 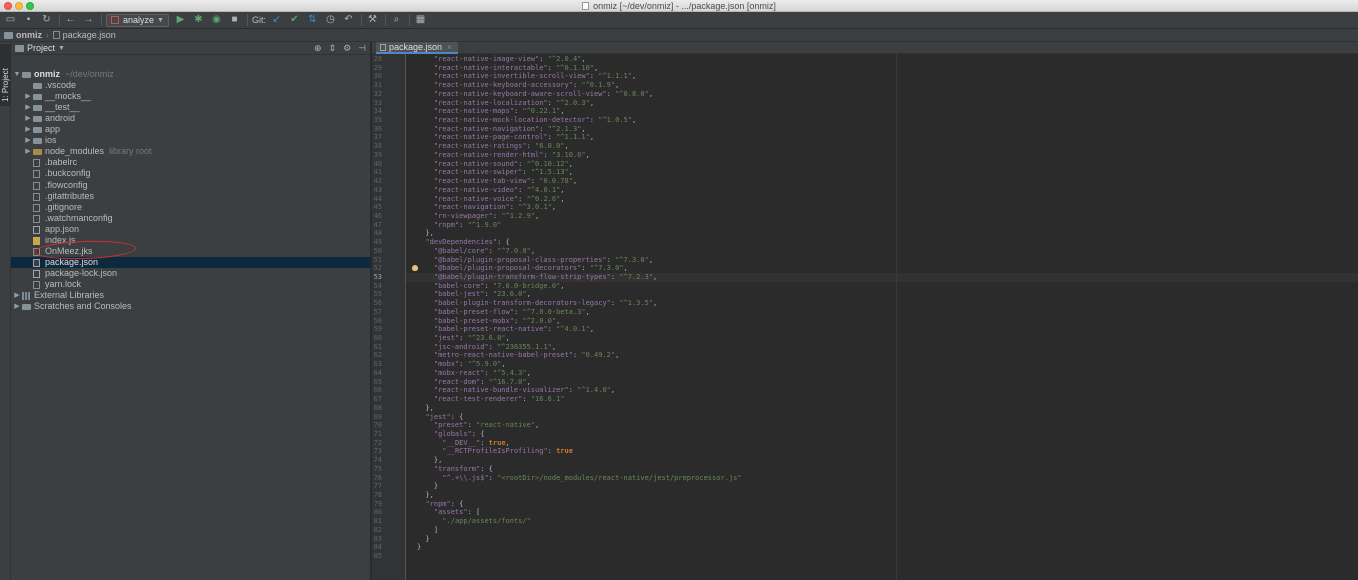 What do you see at coordinates (70, 20) in the screenshot?
I see `back-icon: ←` at bounding box center [70, 20].